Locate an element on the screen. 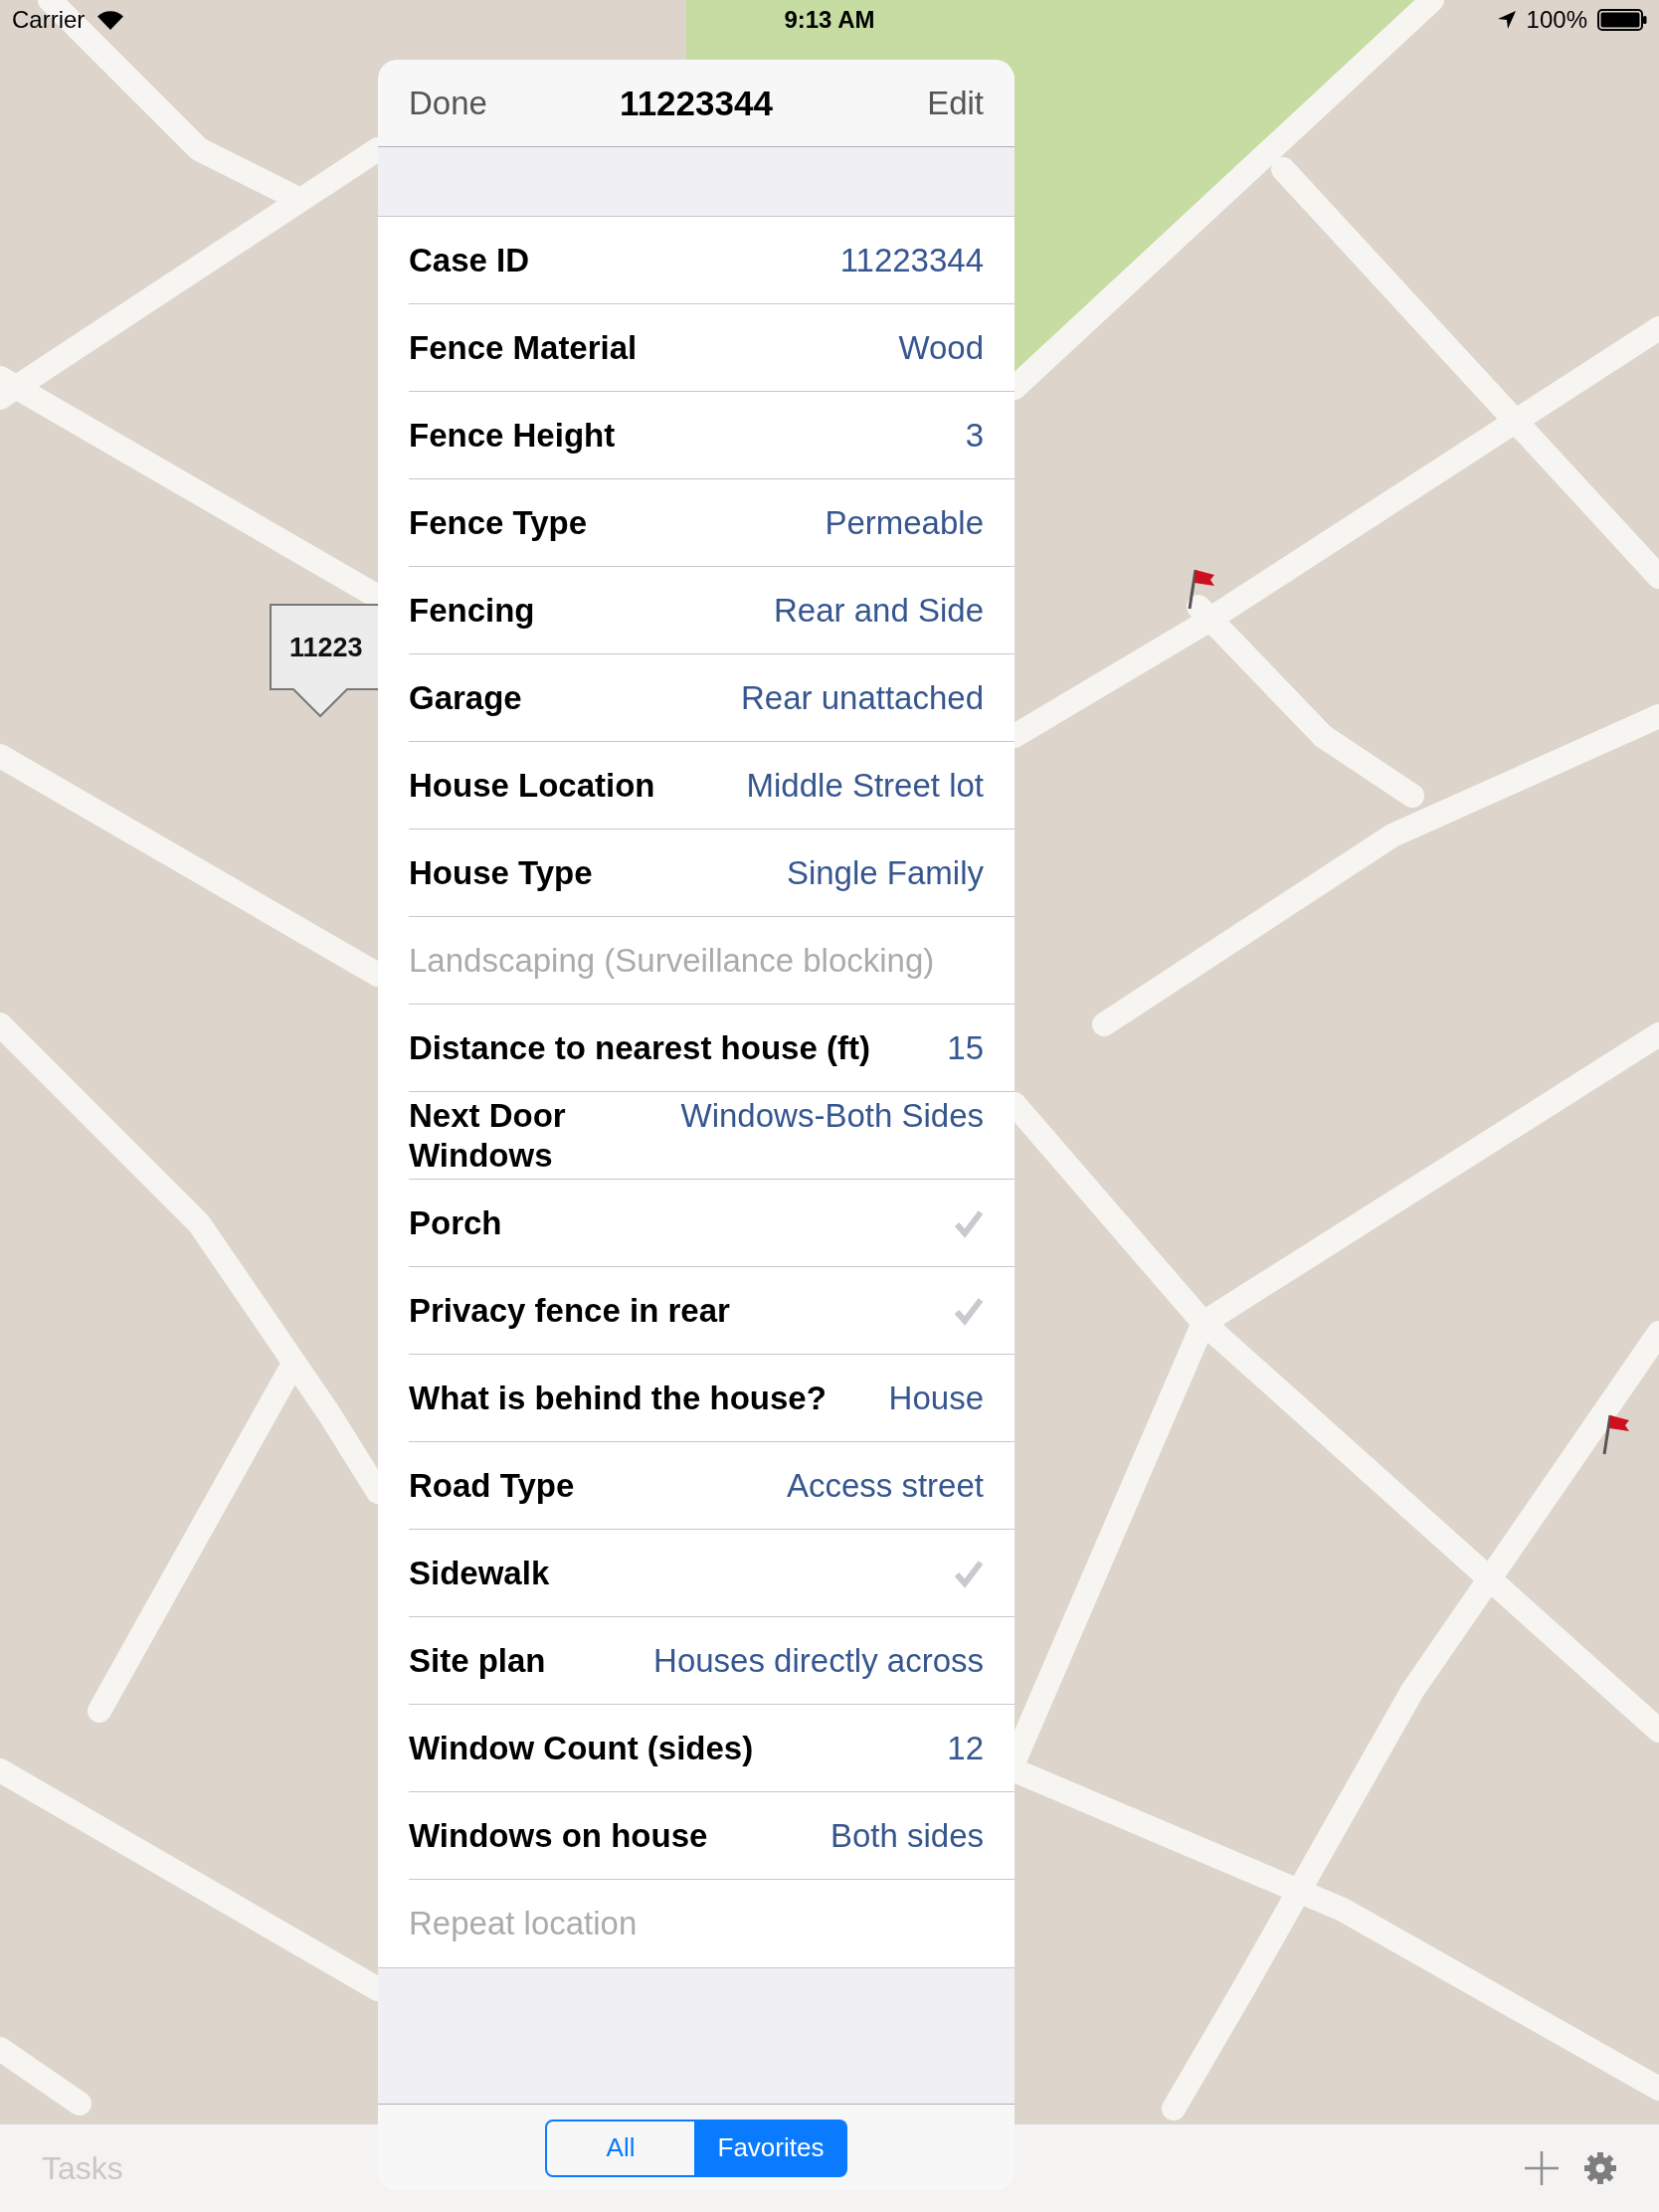  field-label: Case ID is located at coordinates (469, 260).